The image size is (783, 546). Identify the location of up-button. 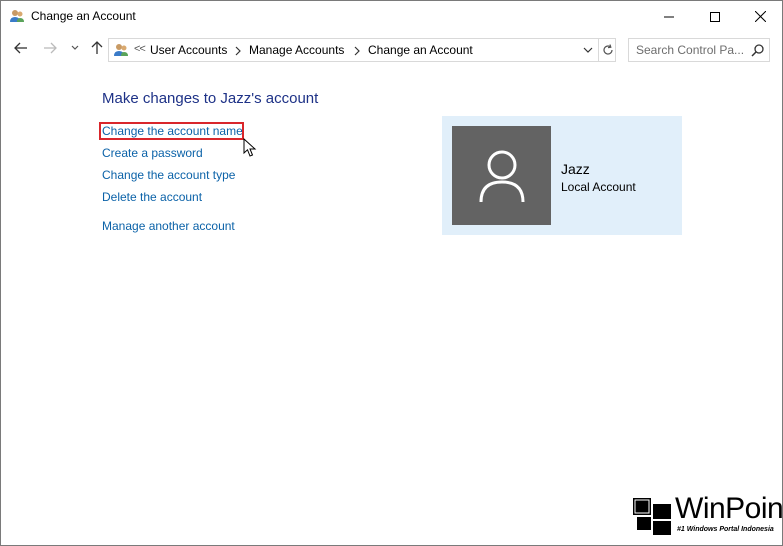
(97, 48).